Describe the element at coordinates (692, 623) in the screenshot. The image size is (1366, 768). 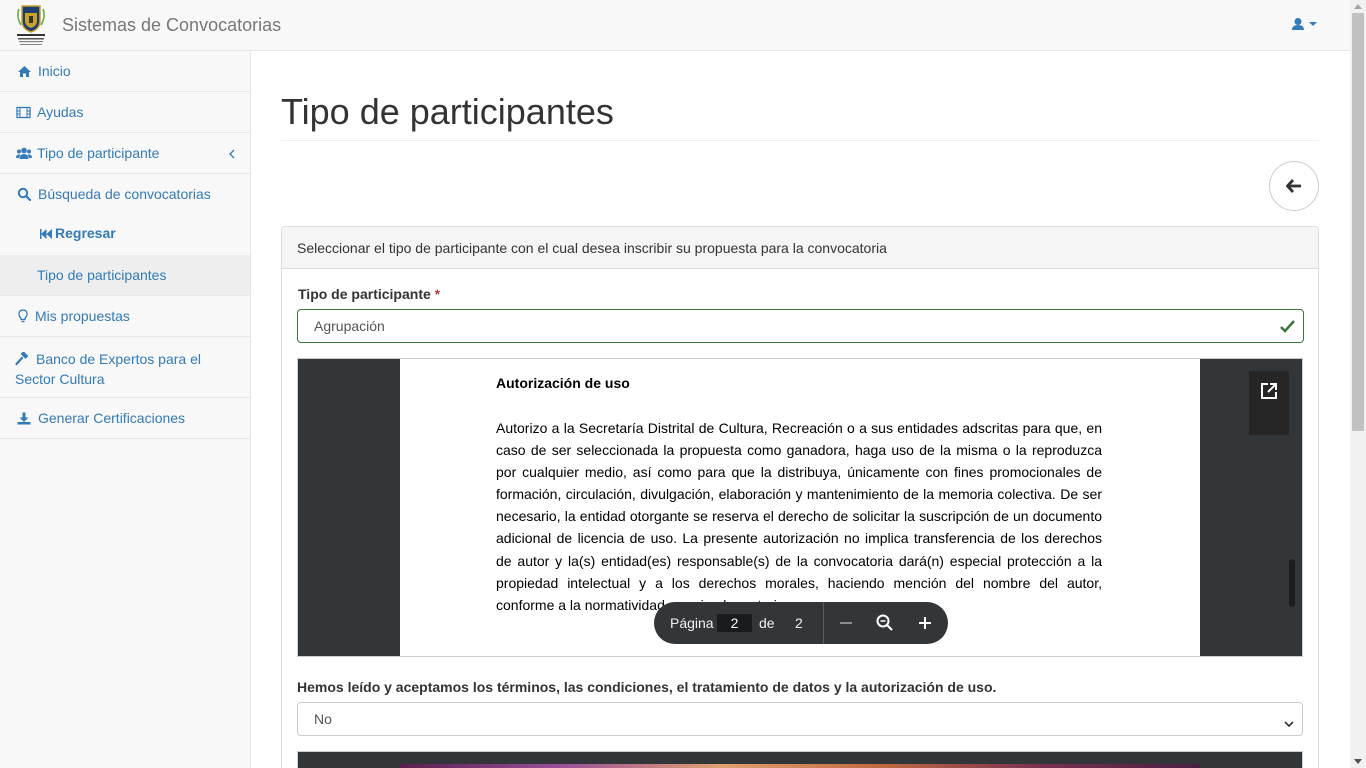
I see `page-label: Página` at that location.